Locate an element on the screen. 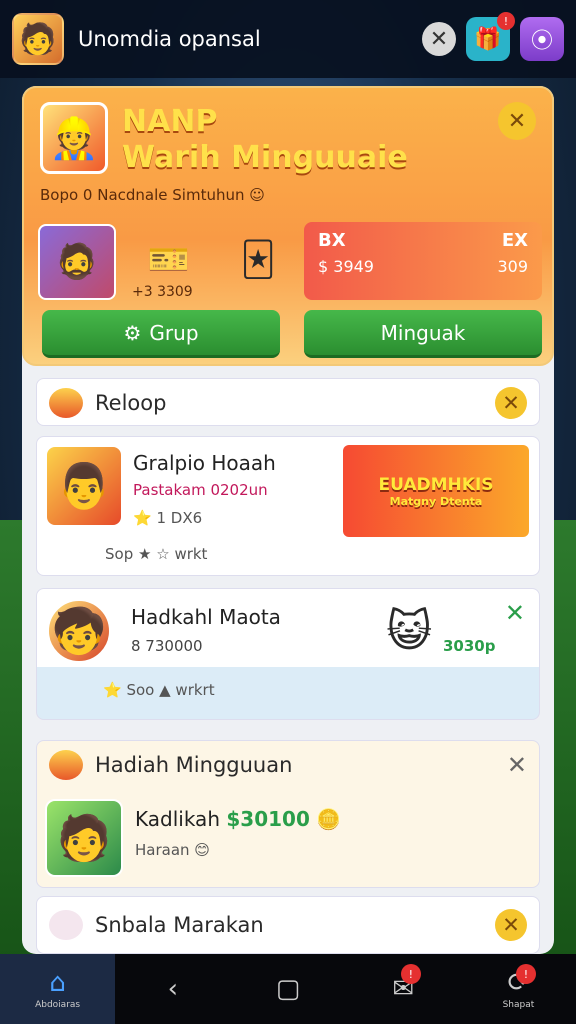 The image size is (576, 1024). home-icon: ⌂ is located at coordinates (57, 983).